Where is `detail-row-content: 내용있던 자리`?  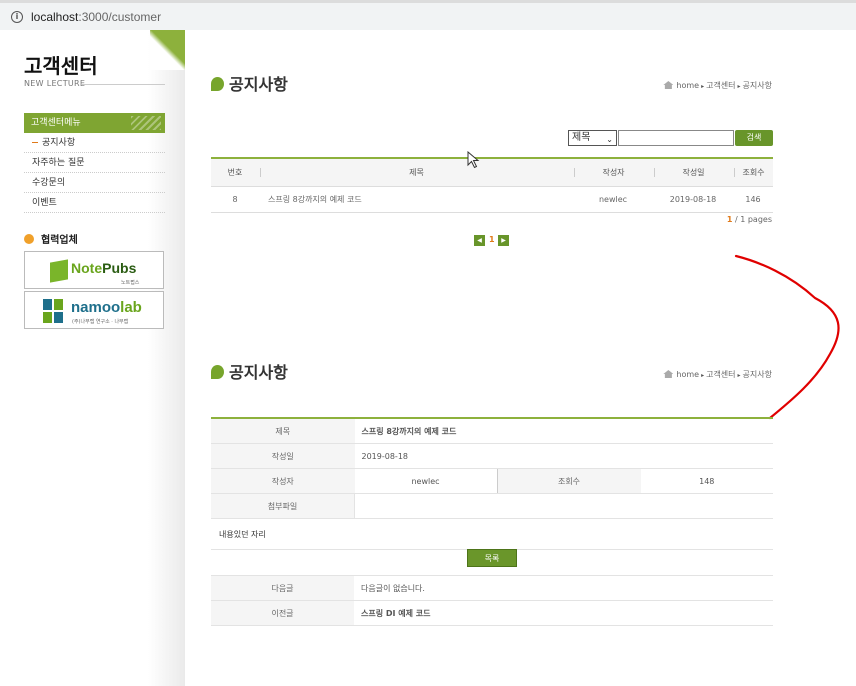 detail-row-content: 내용있던 자리 is located at coordinates (492, 534).